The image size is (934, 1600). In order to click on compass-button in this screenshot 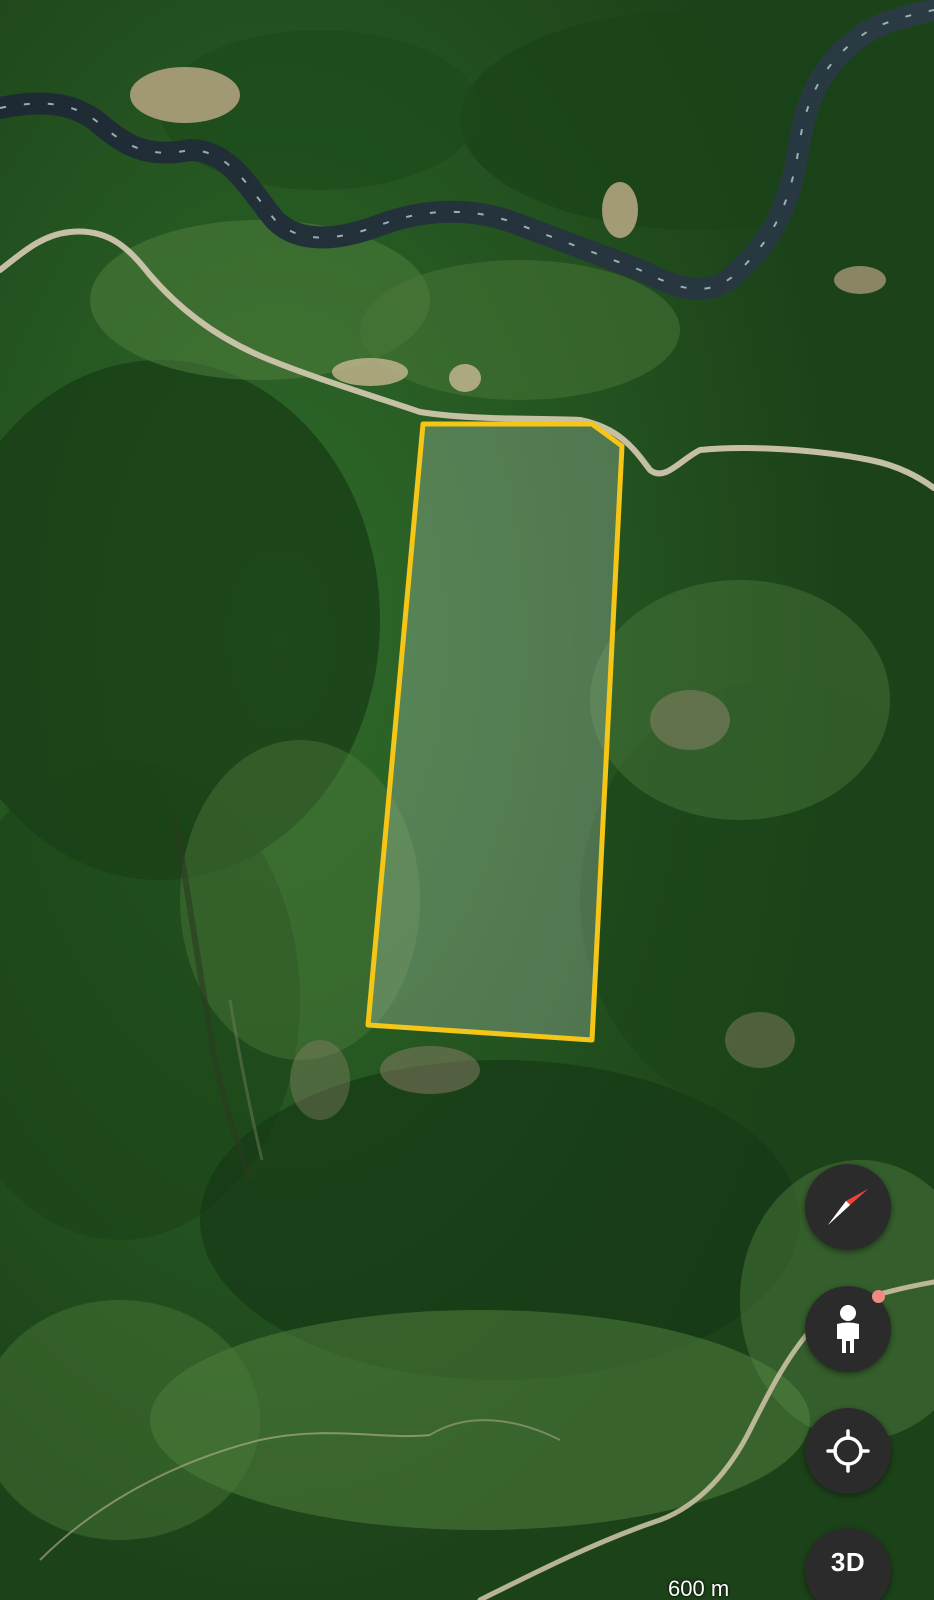, I will do `click(848, 1207)`.